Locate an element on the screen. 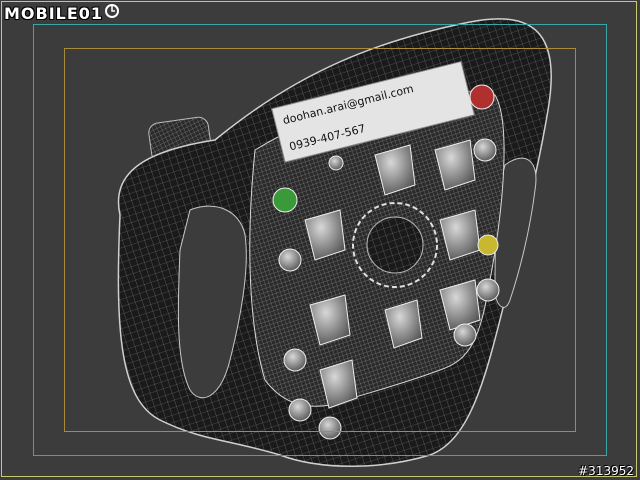 Image resolution: width=640 pixels, height=480 pixels. mobile01-watermark: MOBILE01 is located at coordinates (62, 13).